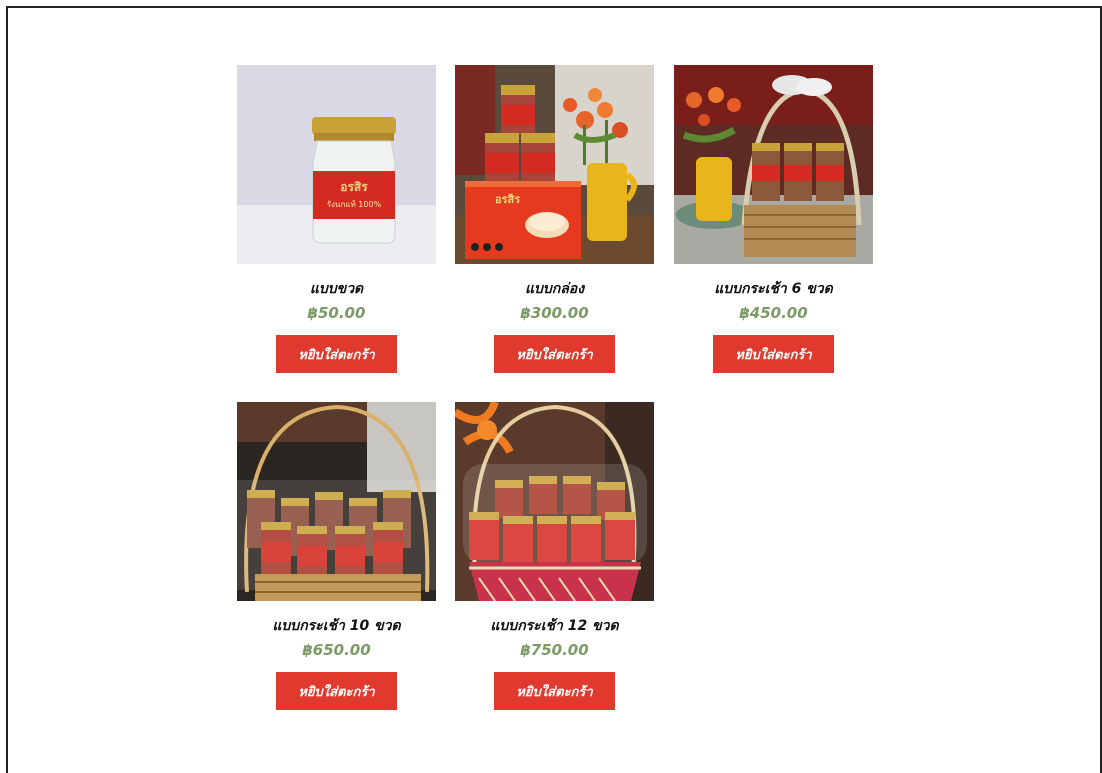 The height and width of the screenshot is (773, 1102). I want to click on product-name: แบบกระเช้า 10 ขวด, so click(336, 626).